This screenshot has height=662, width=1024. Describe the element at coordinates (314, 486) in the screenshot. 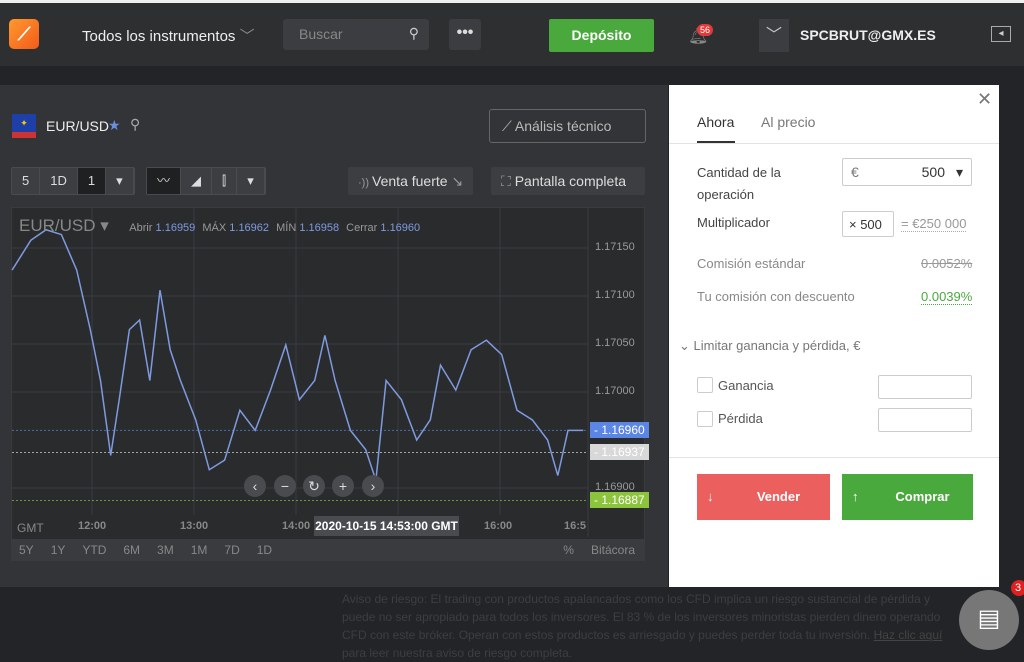

I see `reset-button: ↻` at that location.